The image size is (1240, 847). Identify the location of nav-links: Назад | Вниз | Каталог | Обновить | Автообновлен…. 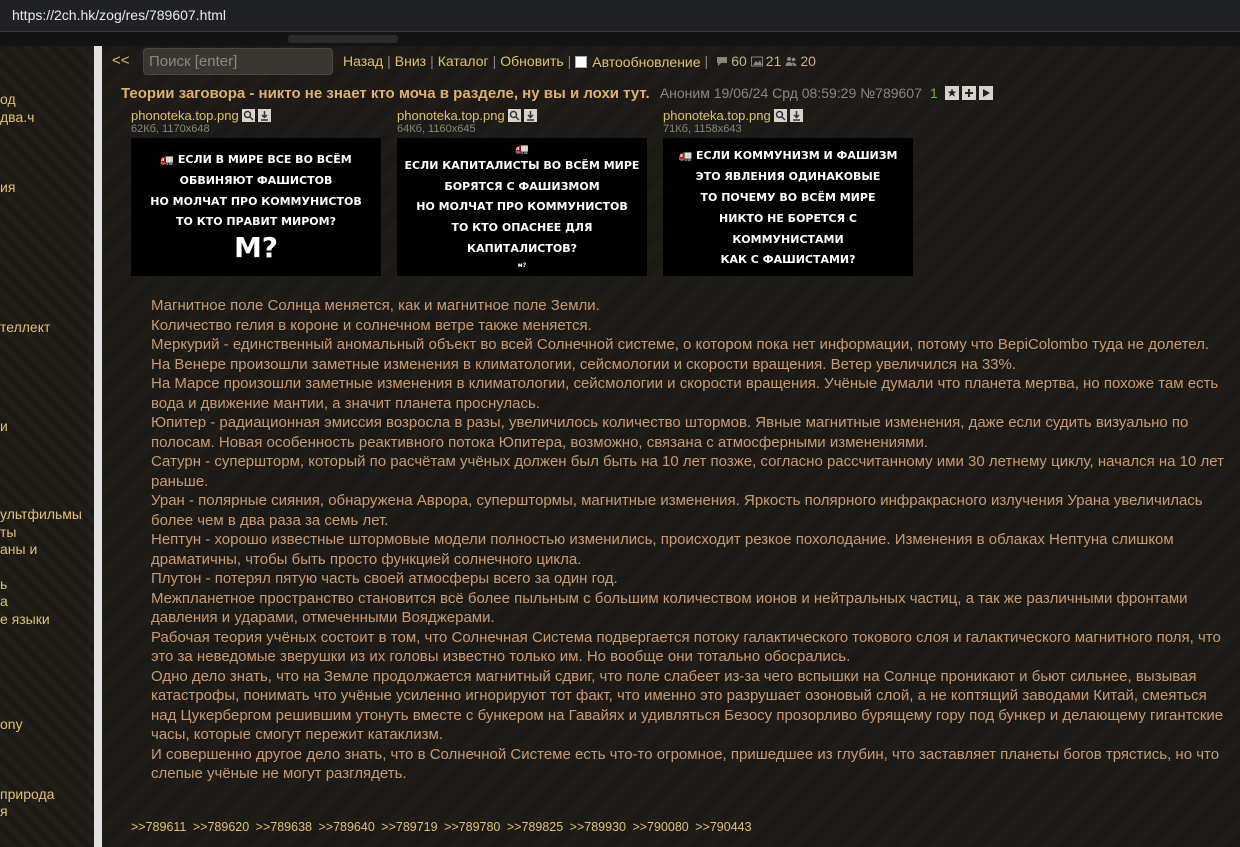
(579, 62).